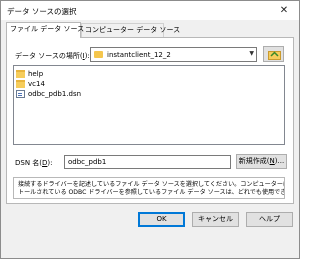 The image size is (320, 259). What do you see at coordinates (45, 30) in the screenshot?
I see `tab-file-data-source: ファイル データ ソース` at bounding box center [45, 30].